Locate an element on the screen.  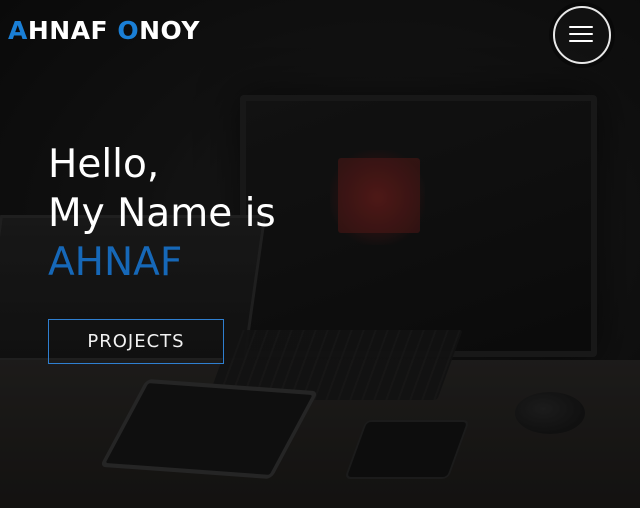
brand-last-rest: NOY is located at coordinates (169, 30).